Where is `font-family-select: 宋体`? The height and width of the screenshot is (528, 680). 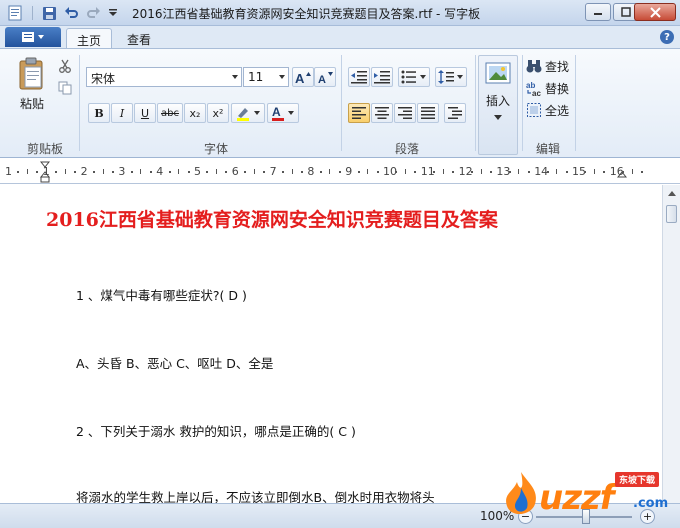 font-family-select: 宋体 is located at coordinates (164, 77).